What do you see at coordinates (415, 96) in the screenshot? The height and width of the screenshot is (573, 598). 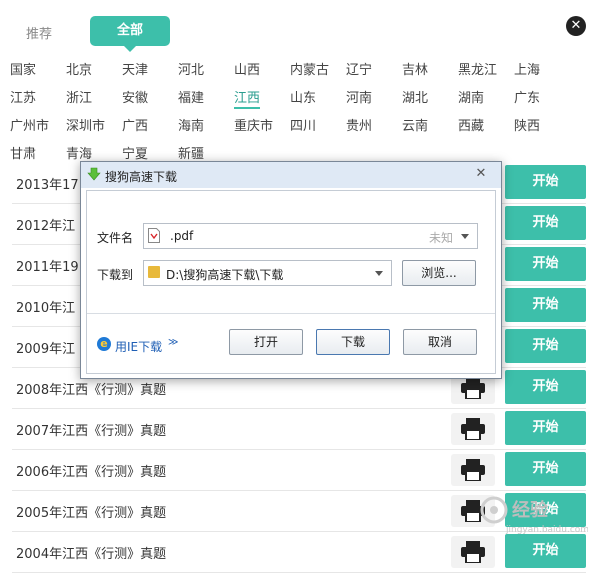 I see `region-item: 湖北` at bounding box center [415, 96].